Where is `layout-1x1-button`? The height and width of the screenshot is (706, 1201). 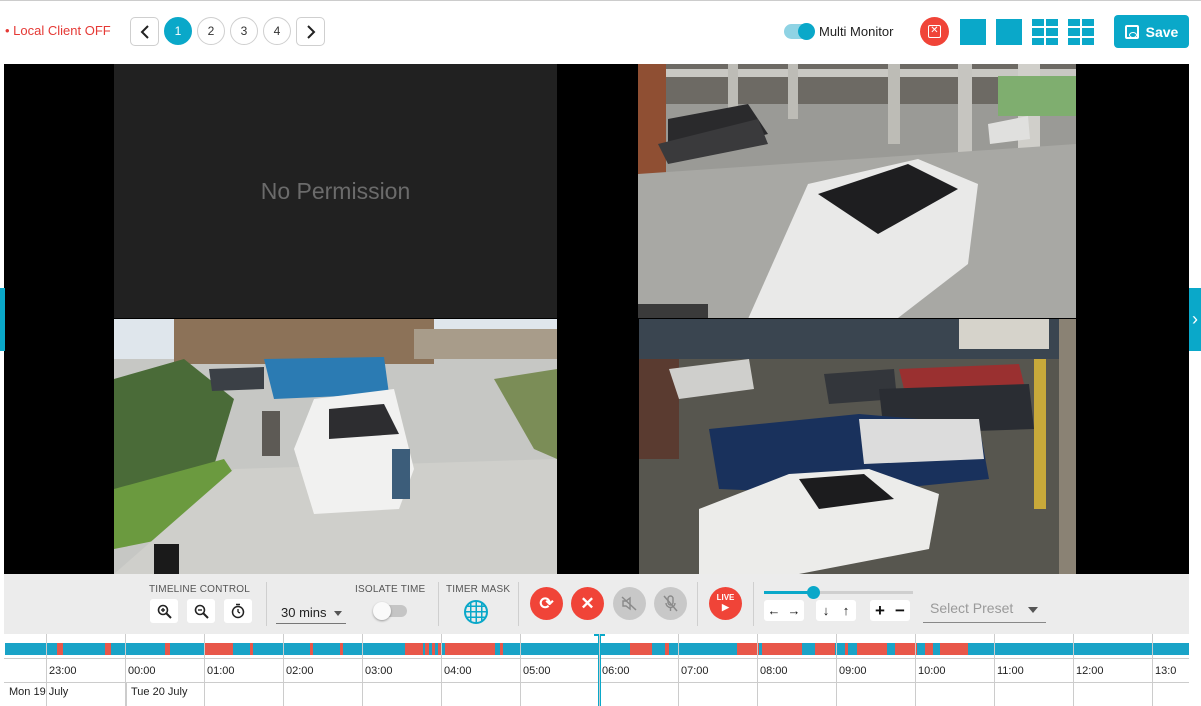 layout-1x1-button is located at coordinates (973, 32).